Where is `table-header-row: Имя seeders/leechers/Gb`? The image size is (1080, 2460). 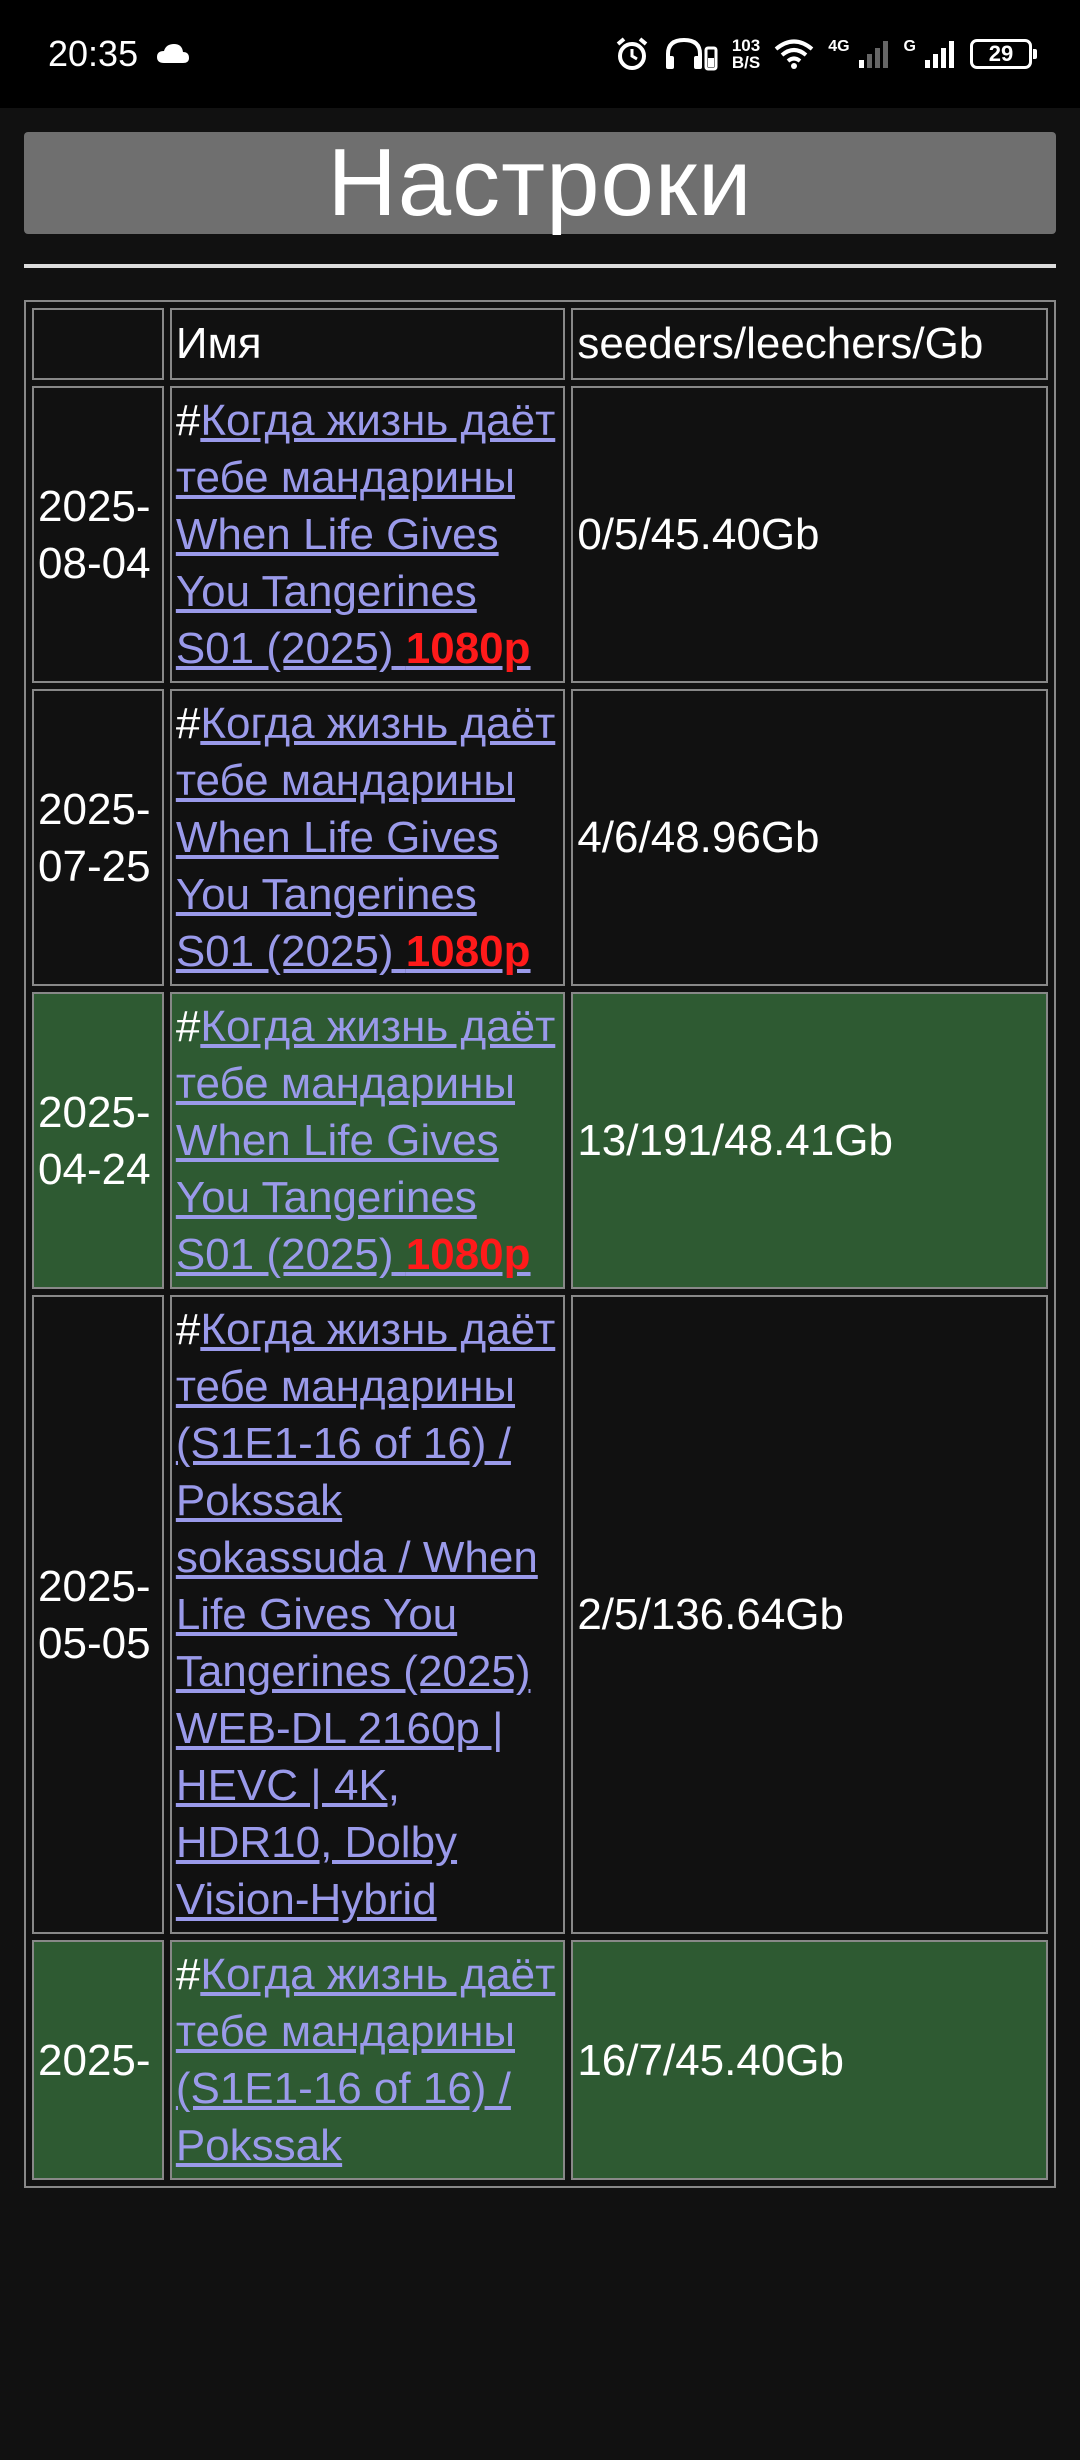
table-header-row: Имя seeders/leechers/Gb is located at coordinates (540, 344).